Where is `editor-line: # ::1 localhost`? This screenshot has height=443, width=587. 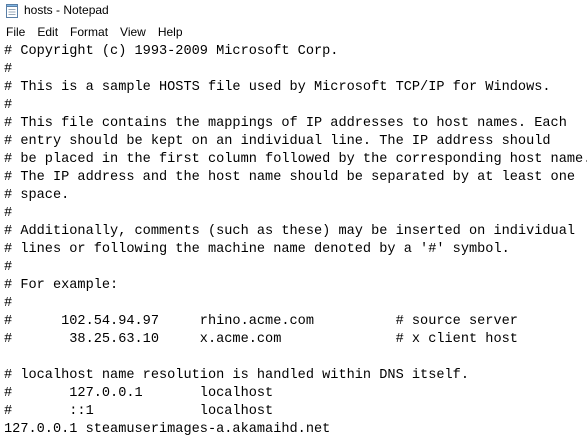
editor-line: # ::1 localhost is located at coordinates (139, 411).